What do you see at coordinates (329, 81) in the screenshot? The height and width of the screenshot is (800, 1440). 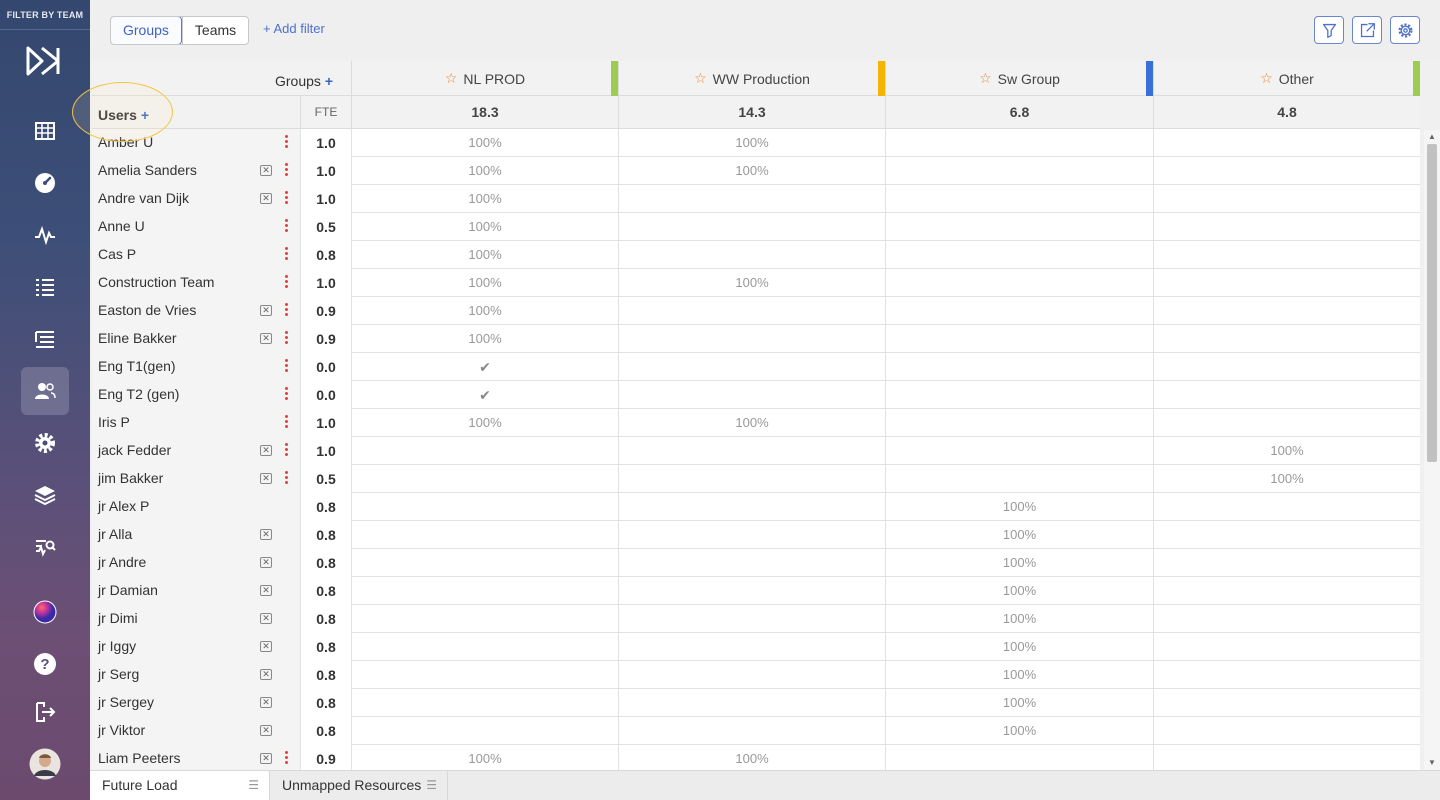 I see `add-group-button: +` at bounding box center [329, 81].